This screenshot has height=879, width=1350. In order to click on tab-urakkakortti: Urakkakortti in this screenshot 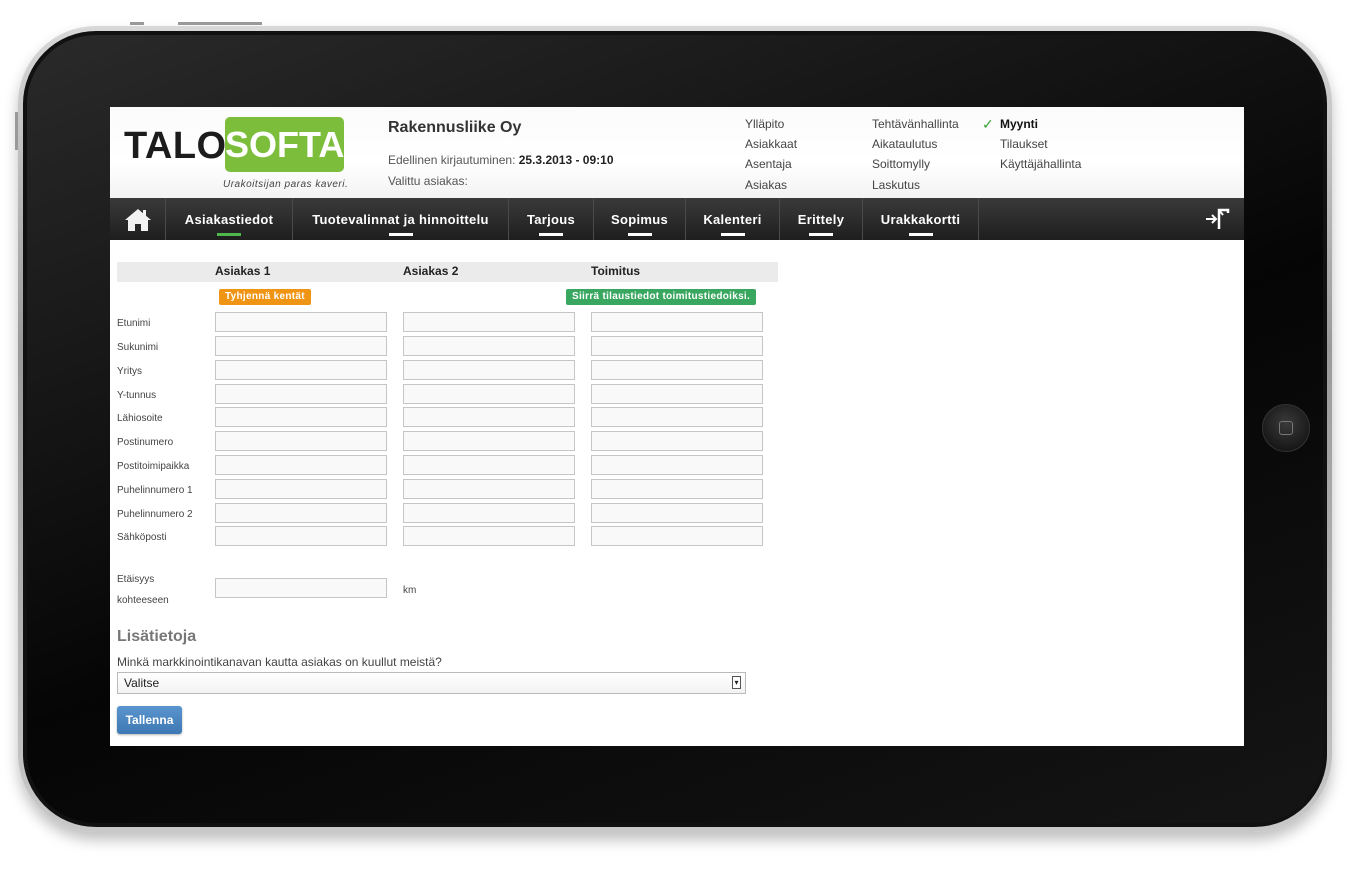, I will do `click(921, 219)`.